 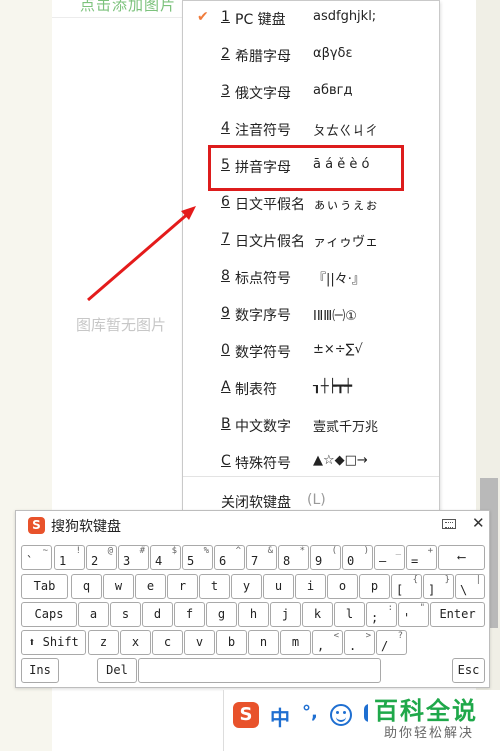 I want to click on key-shift-label: $, so click(x=174, y=551).